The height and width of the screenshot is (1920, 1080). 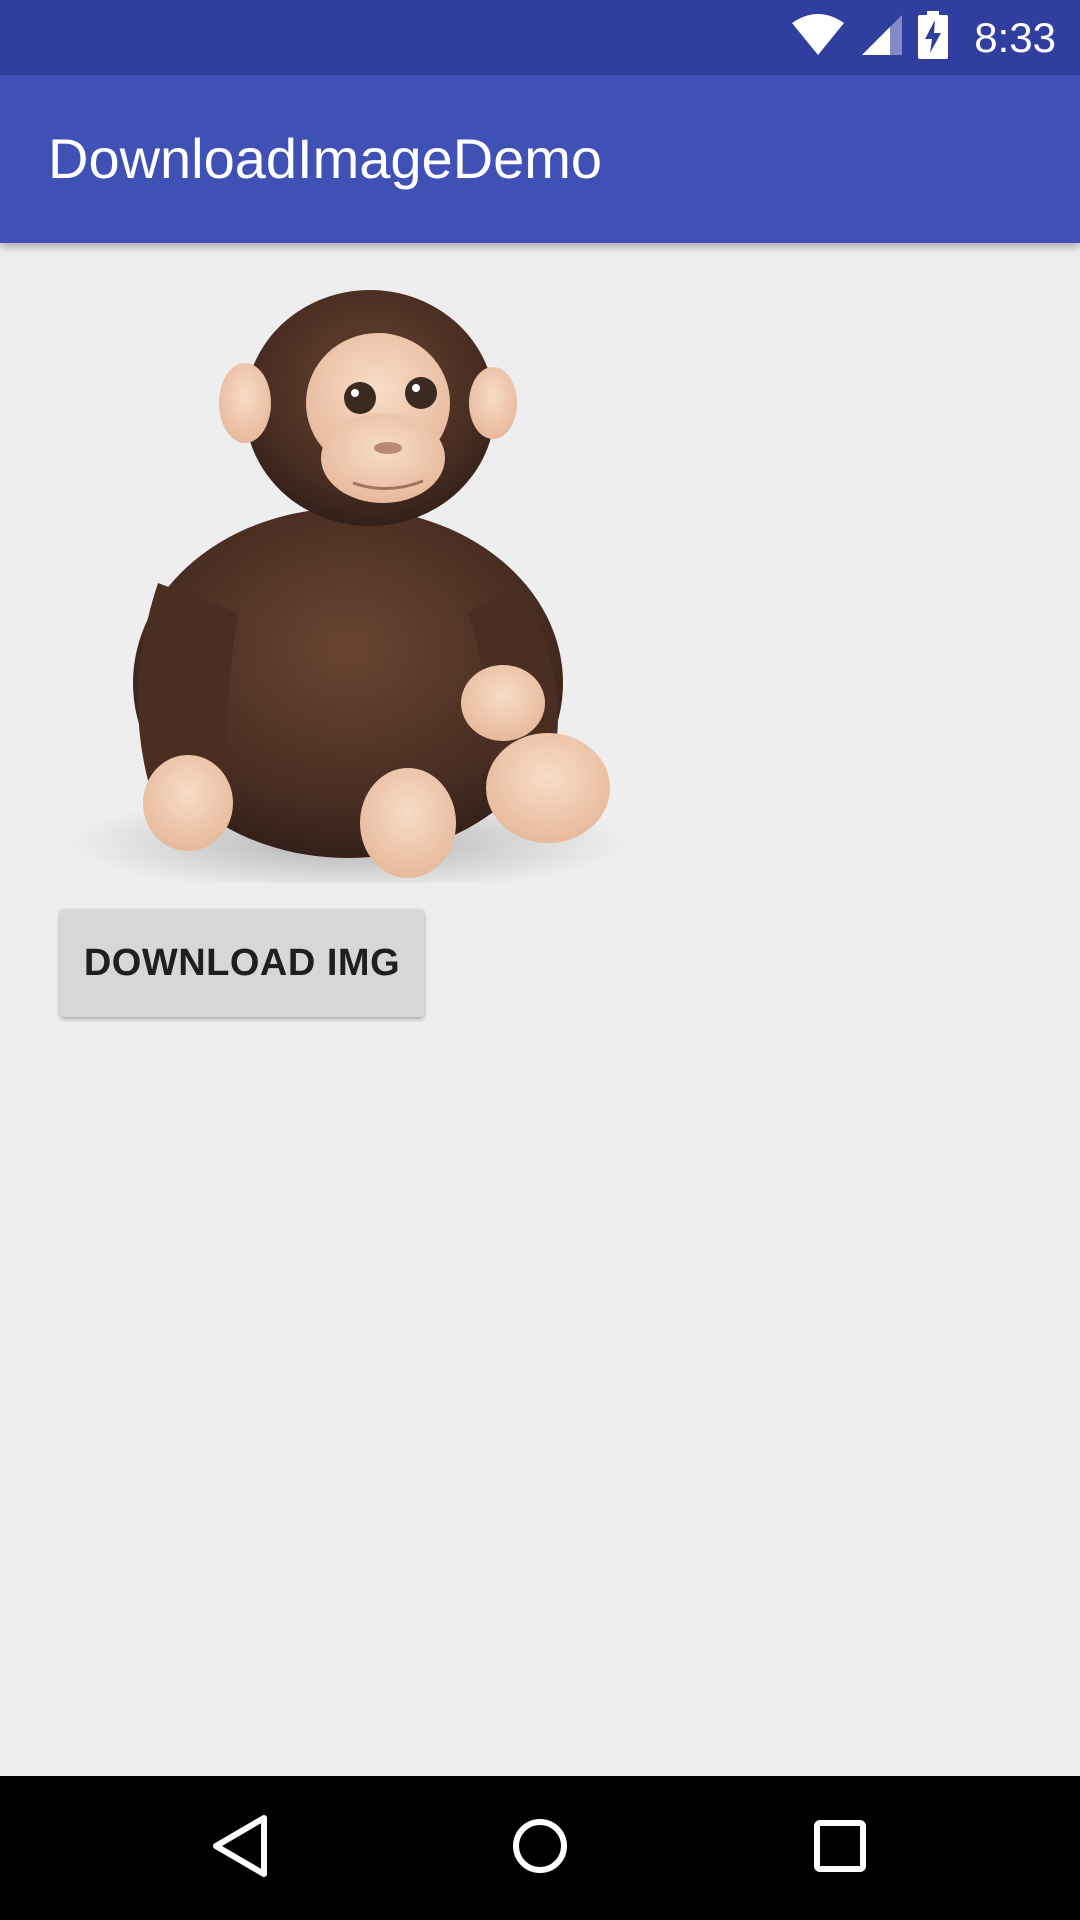 What do you see at coordinates (882, 37) in the screenshot?
I see `cellular-signal-icon` at bounding box center [882, 37].